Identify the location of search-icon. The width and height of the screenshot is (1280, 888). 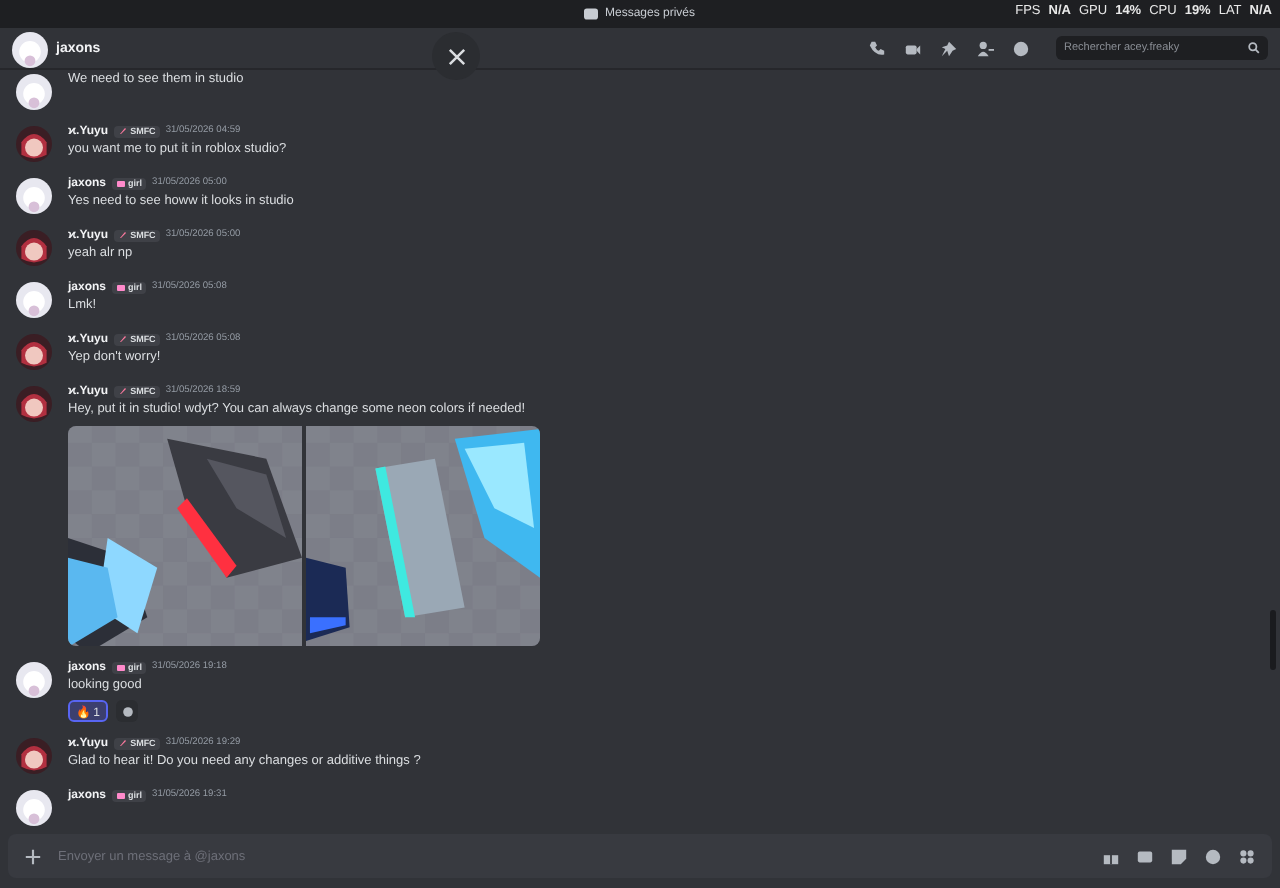
(1254, 48).